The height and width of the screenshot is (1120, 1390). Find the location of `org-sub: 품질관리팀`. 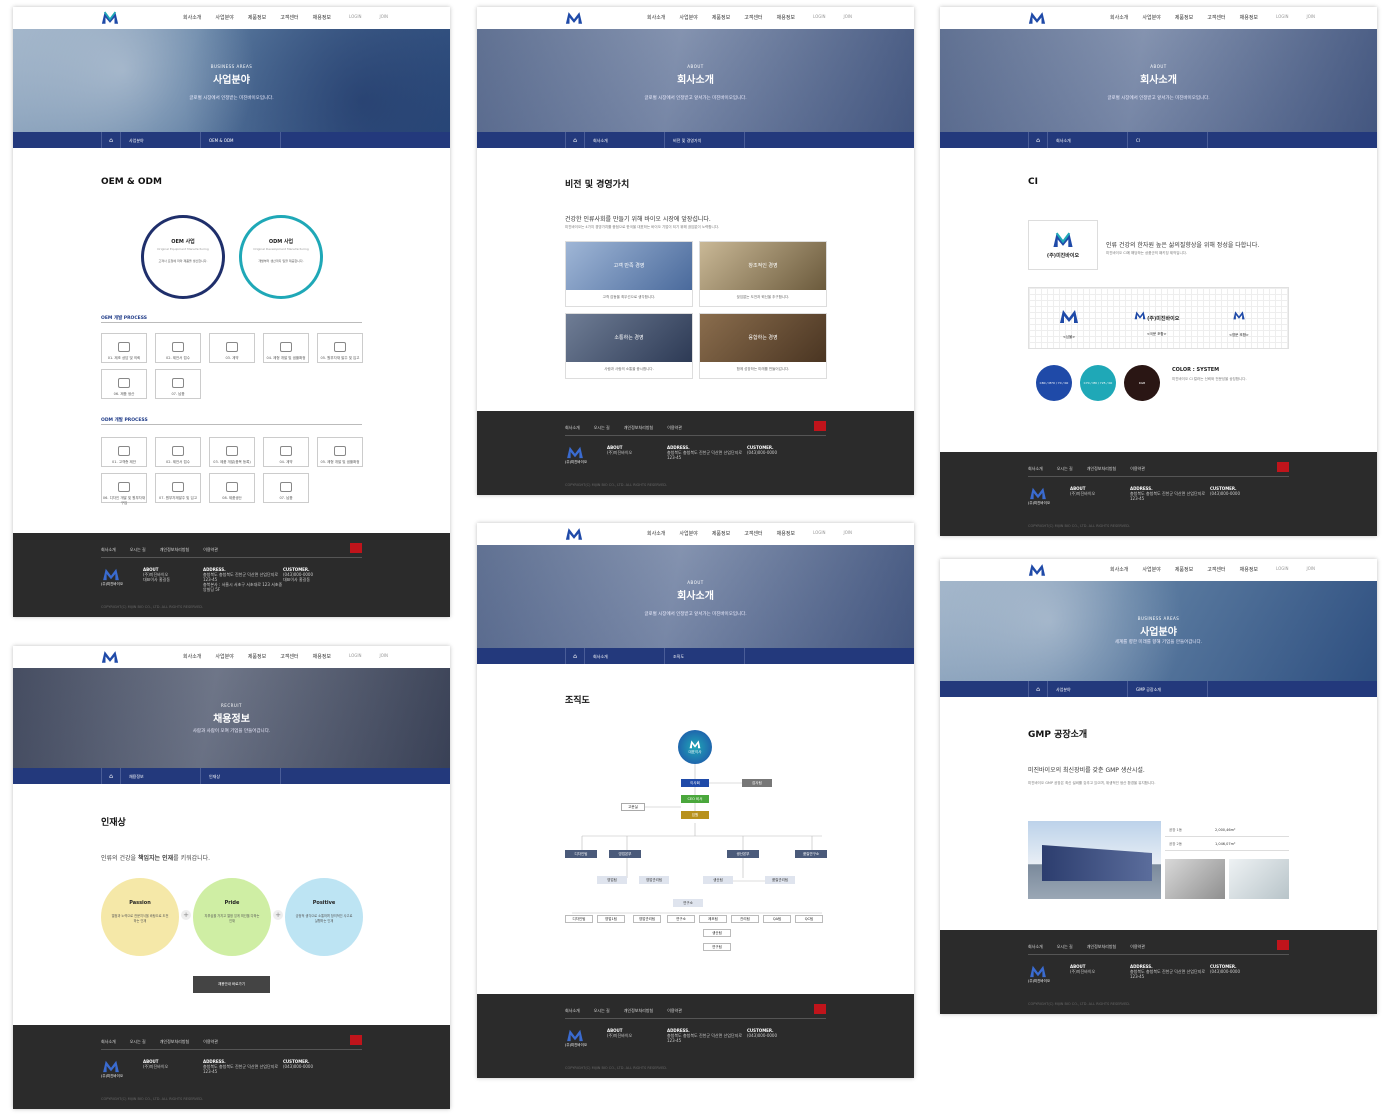

org-sub: 품질관리팀 is located at coordinates (780, 880).